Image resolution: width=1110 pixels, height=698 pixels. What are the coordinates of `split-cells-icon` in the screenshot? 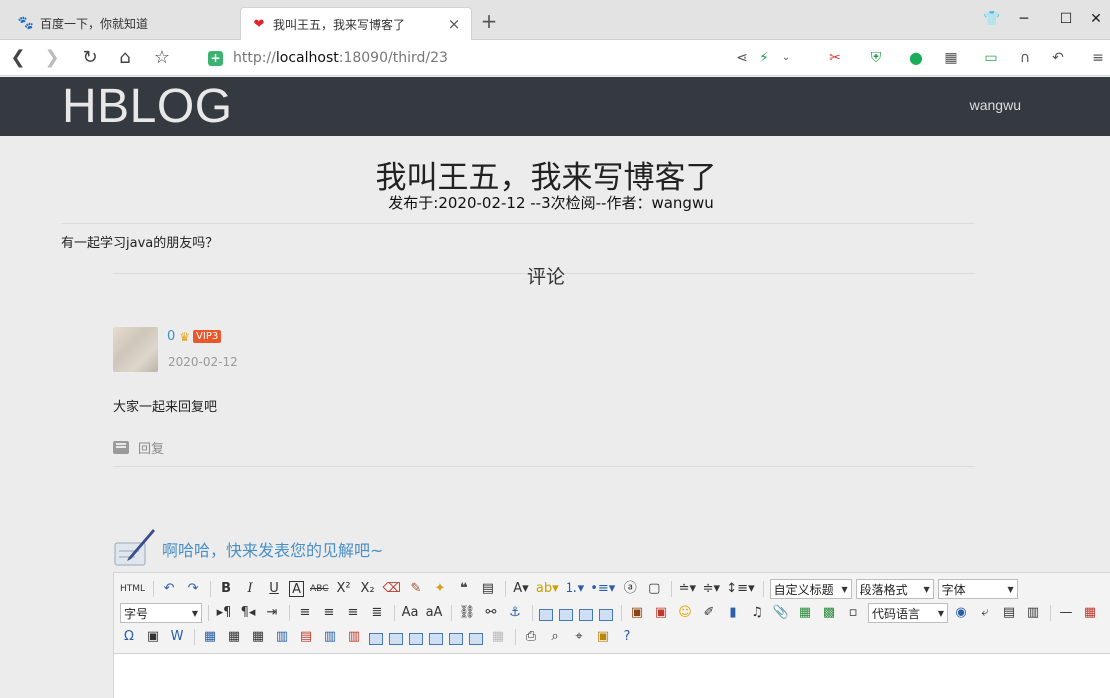 It's located at (436, 638).